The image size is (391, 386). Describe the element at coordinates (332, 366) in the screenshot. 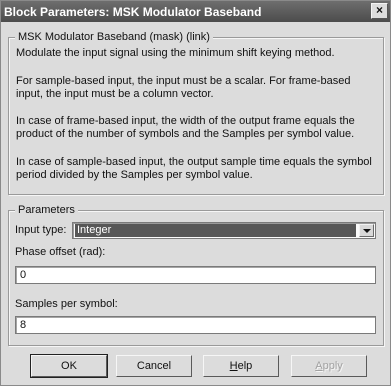

I see `apply-label-rest: pply` at that location.